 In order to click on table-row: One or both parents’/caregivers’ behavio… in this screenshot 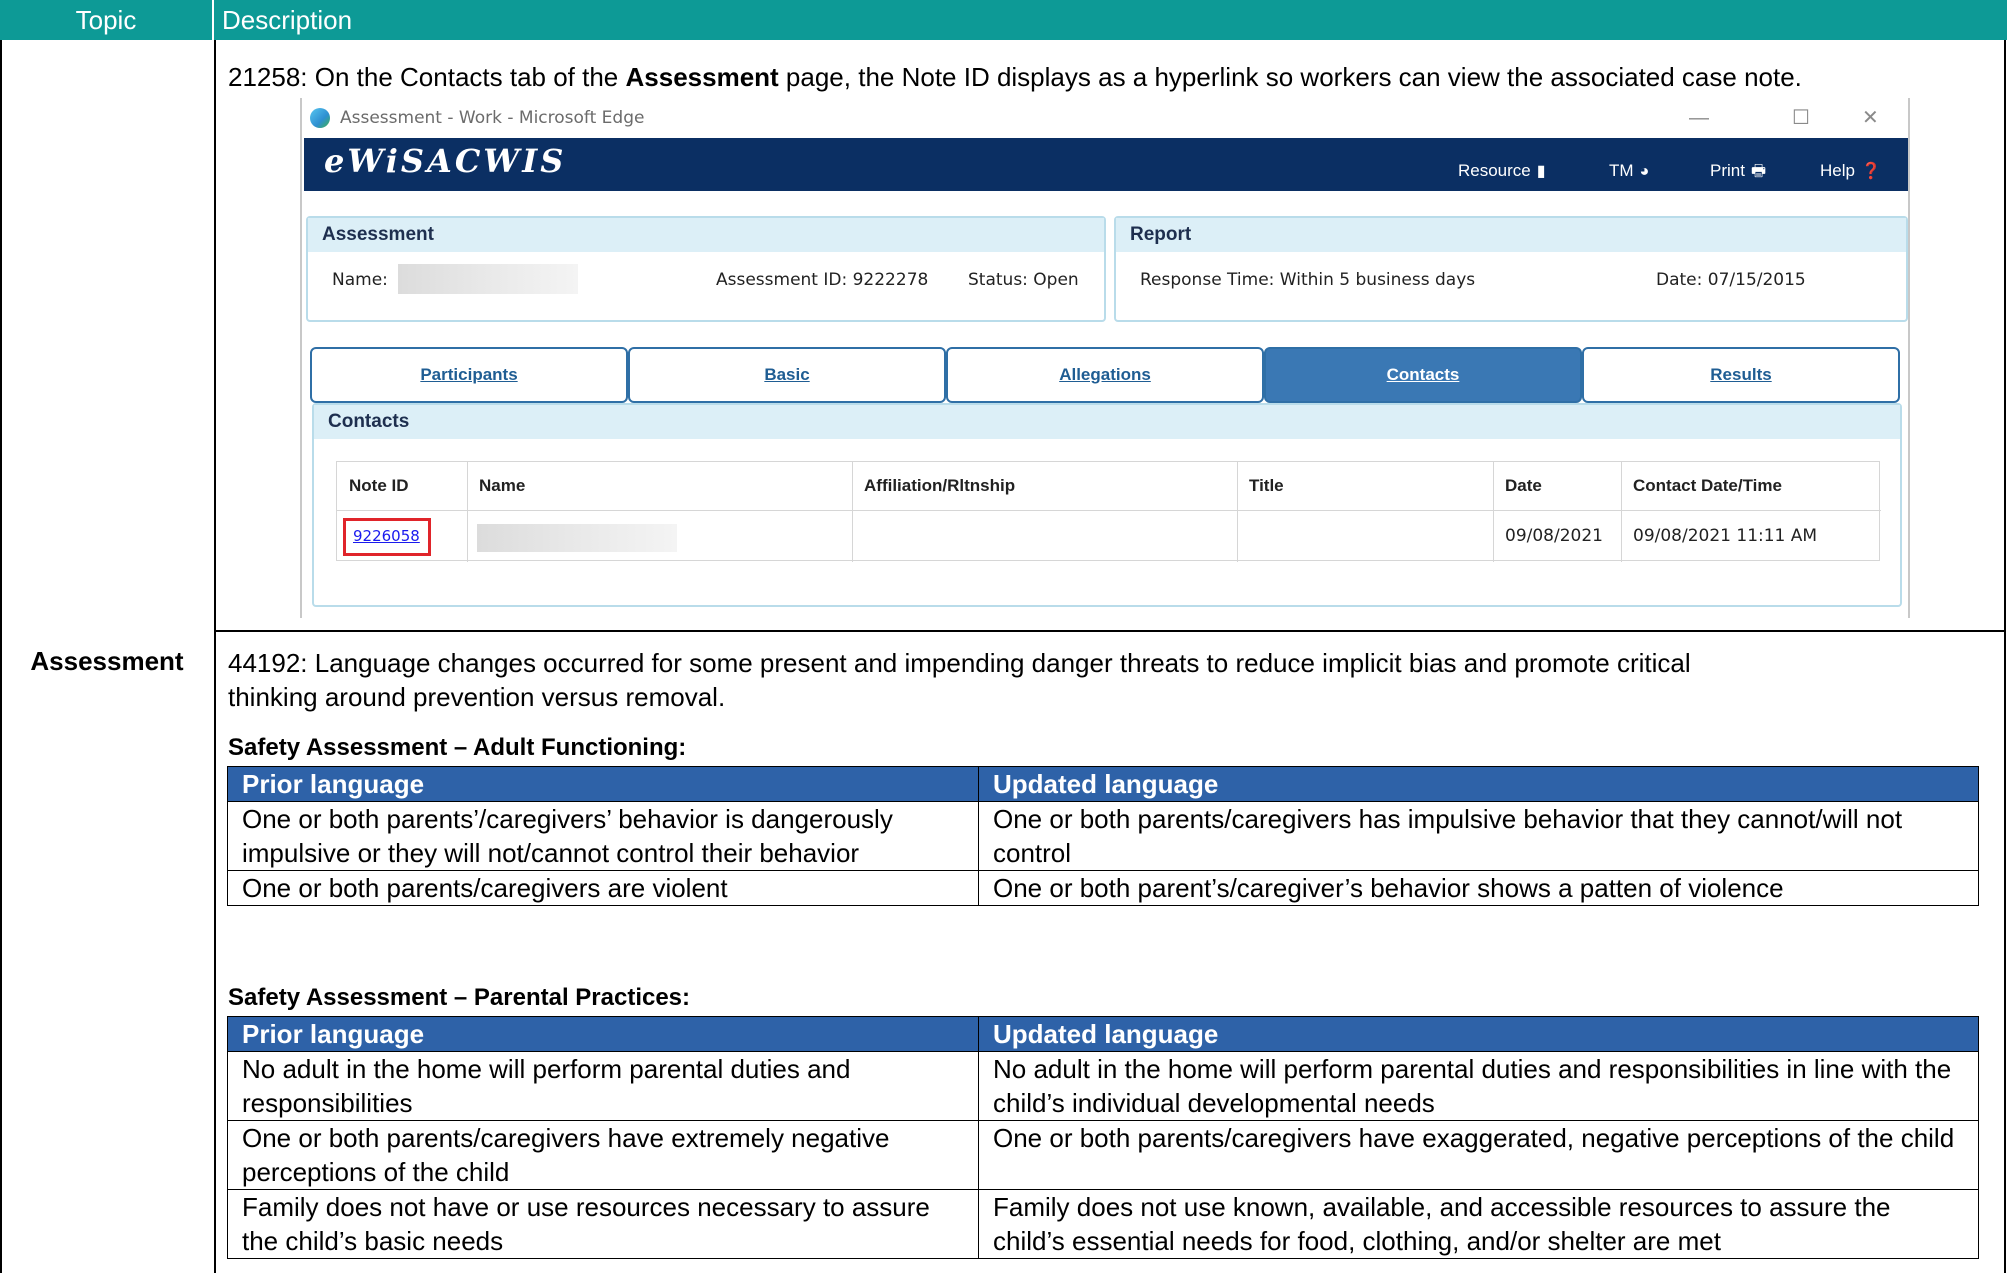, I will do `click(1103, 836)`.